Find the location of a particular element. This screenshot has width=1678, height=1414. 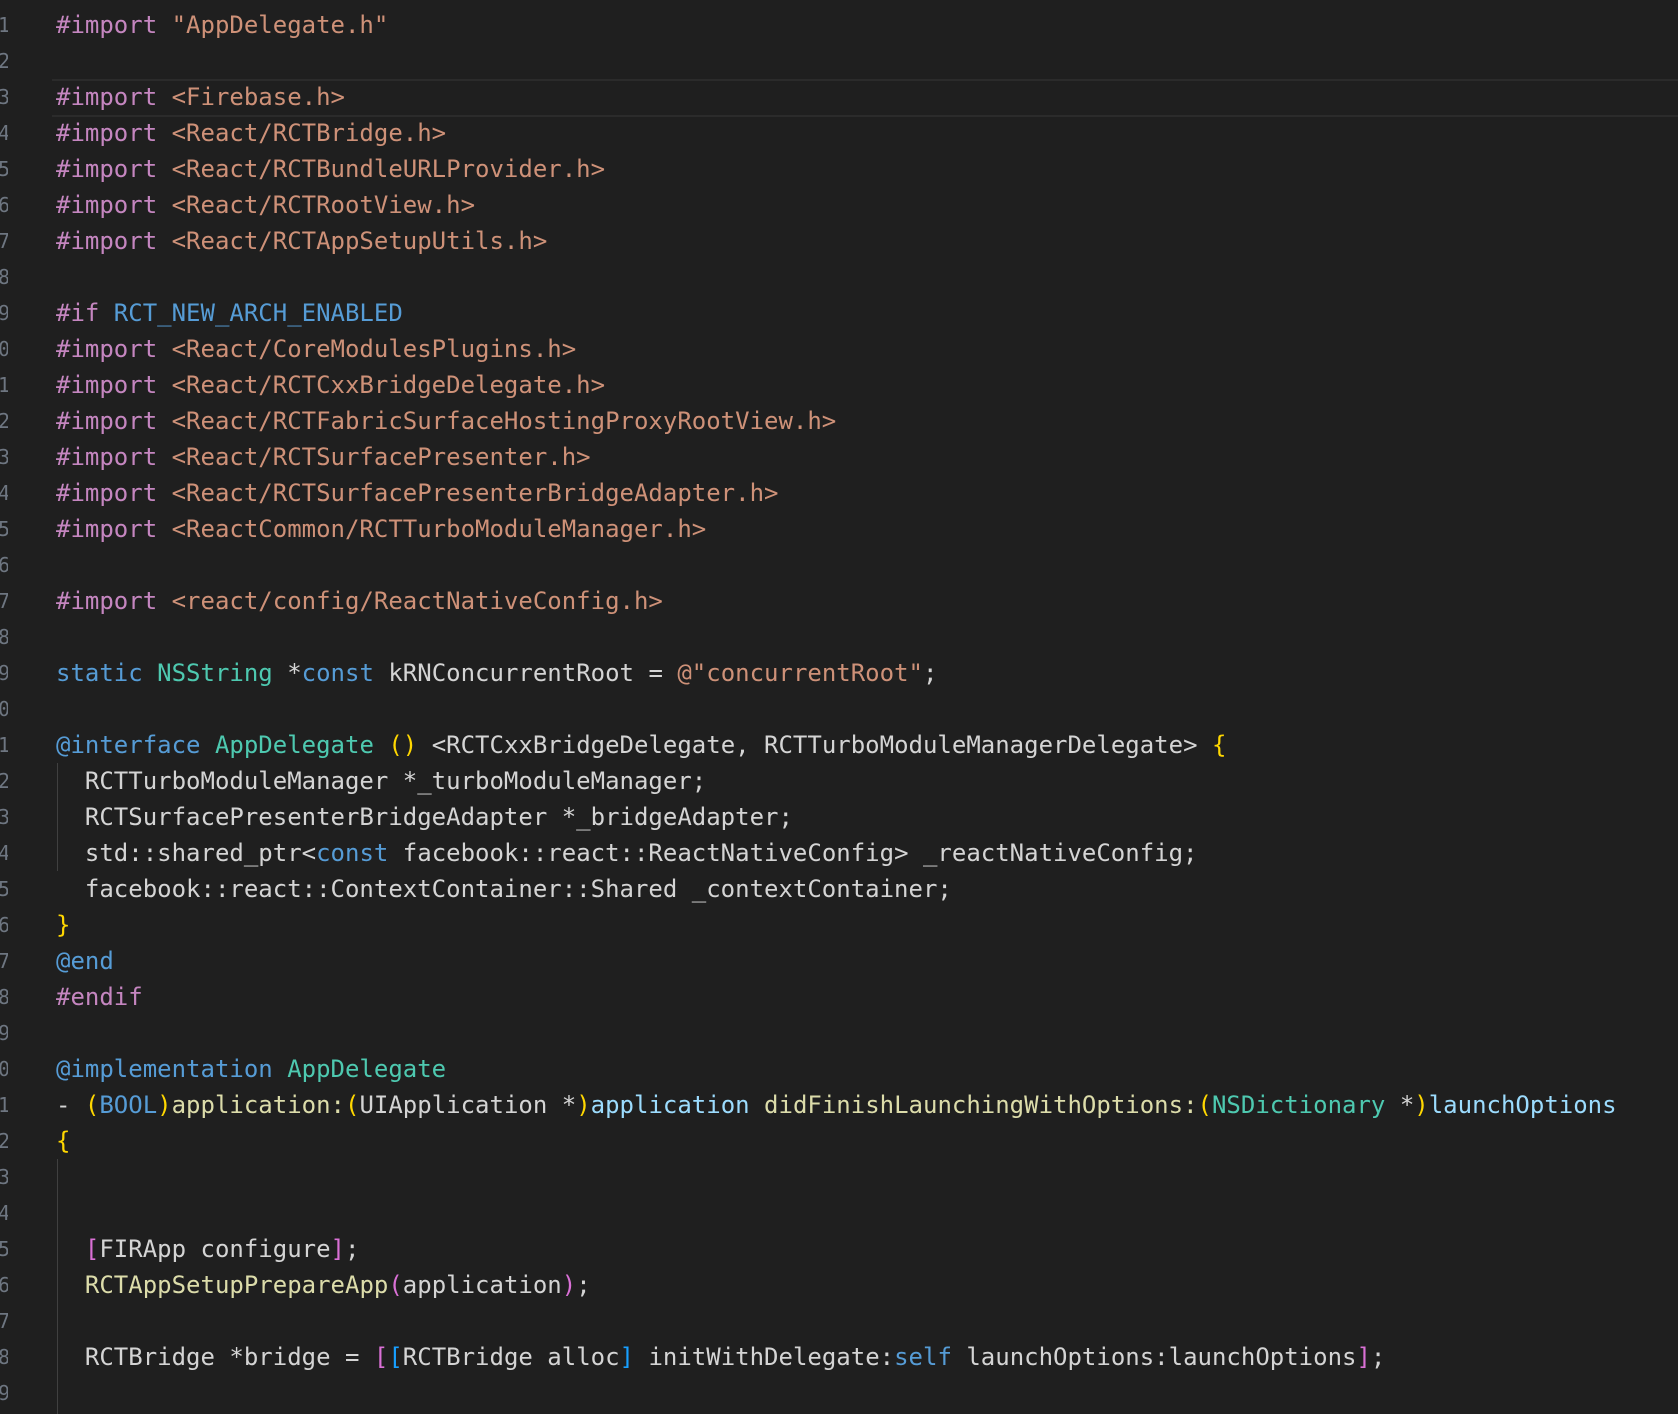

code-token: - is located at coordinates (70, 1105).